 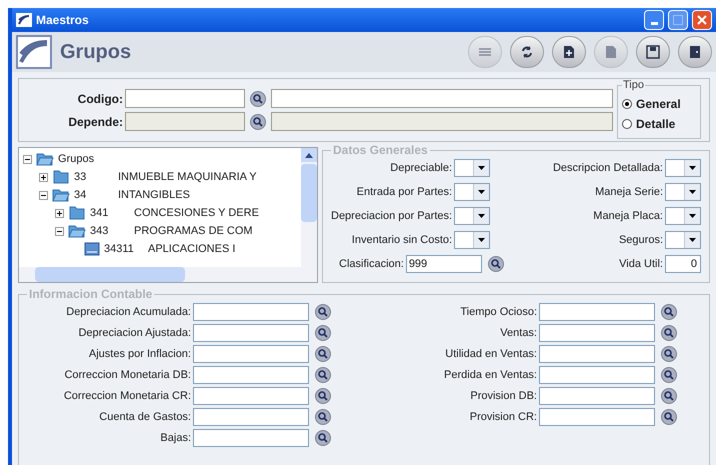 I want to click on field-label: Provision DB:, so click(x=503, y=396).